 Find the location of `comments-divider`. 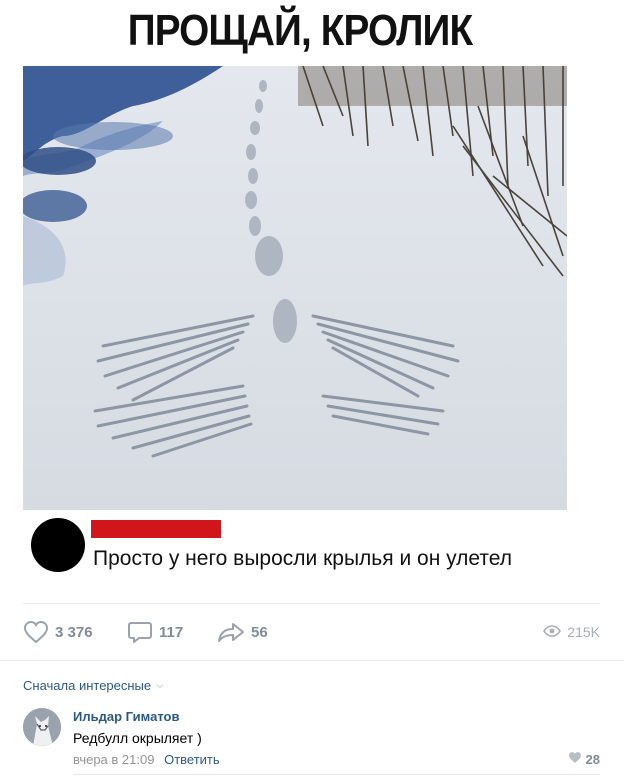

comments-divider is located at coordinates (312, 660).